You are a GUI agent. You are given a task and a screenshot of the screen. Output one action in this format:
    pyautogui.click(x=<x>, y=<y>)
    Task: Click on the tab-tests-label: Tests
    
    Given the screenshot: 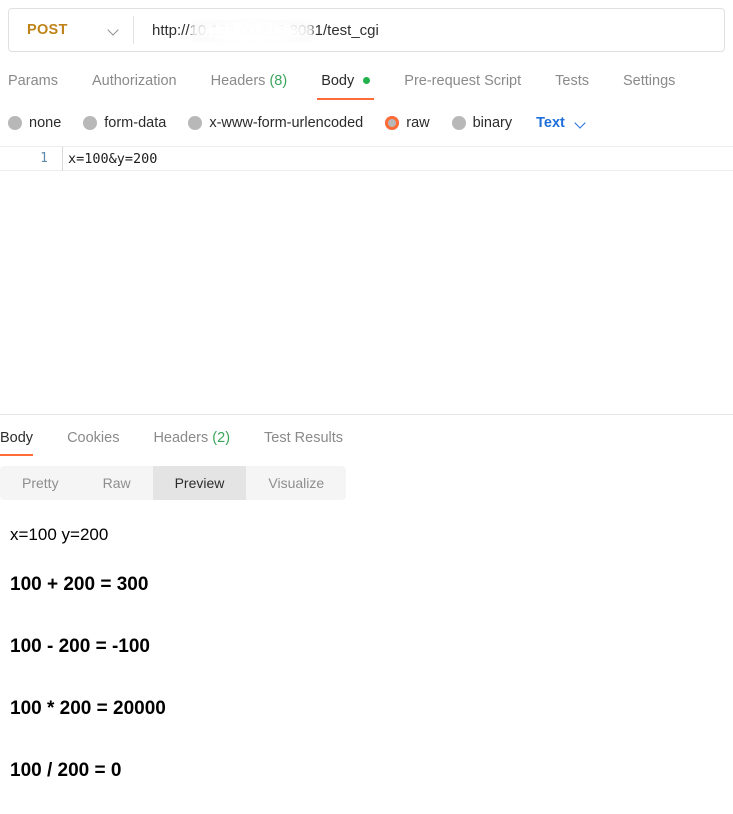 What is the action you would take?
    pyautogui.click(x=572, y=81)
    